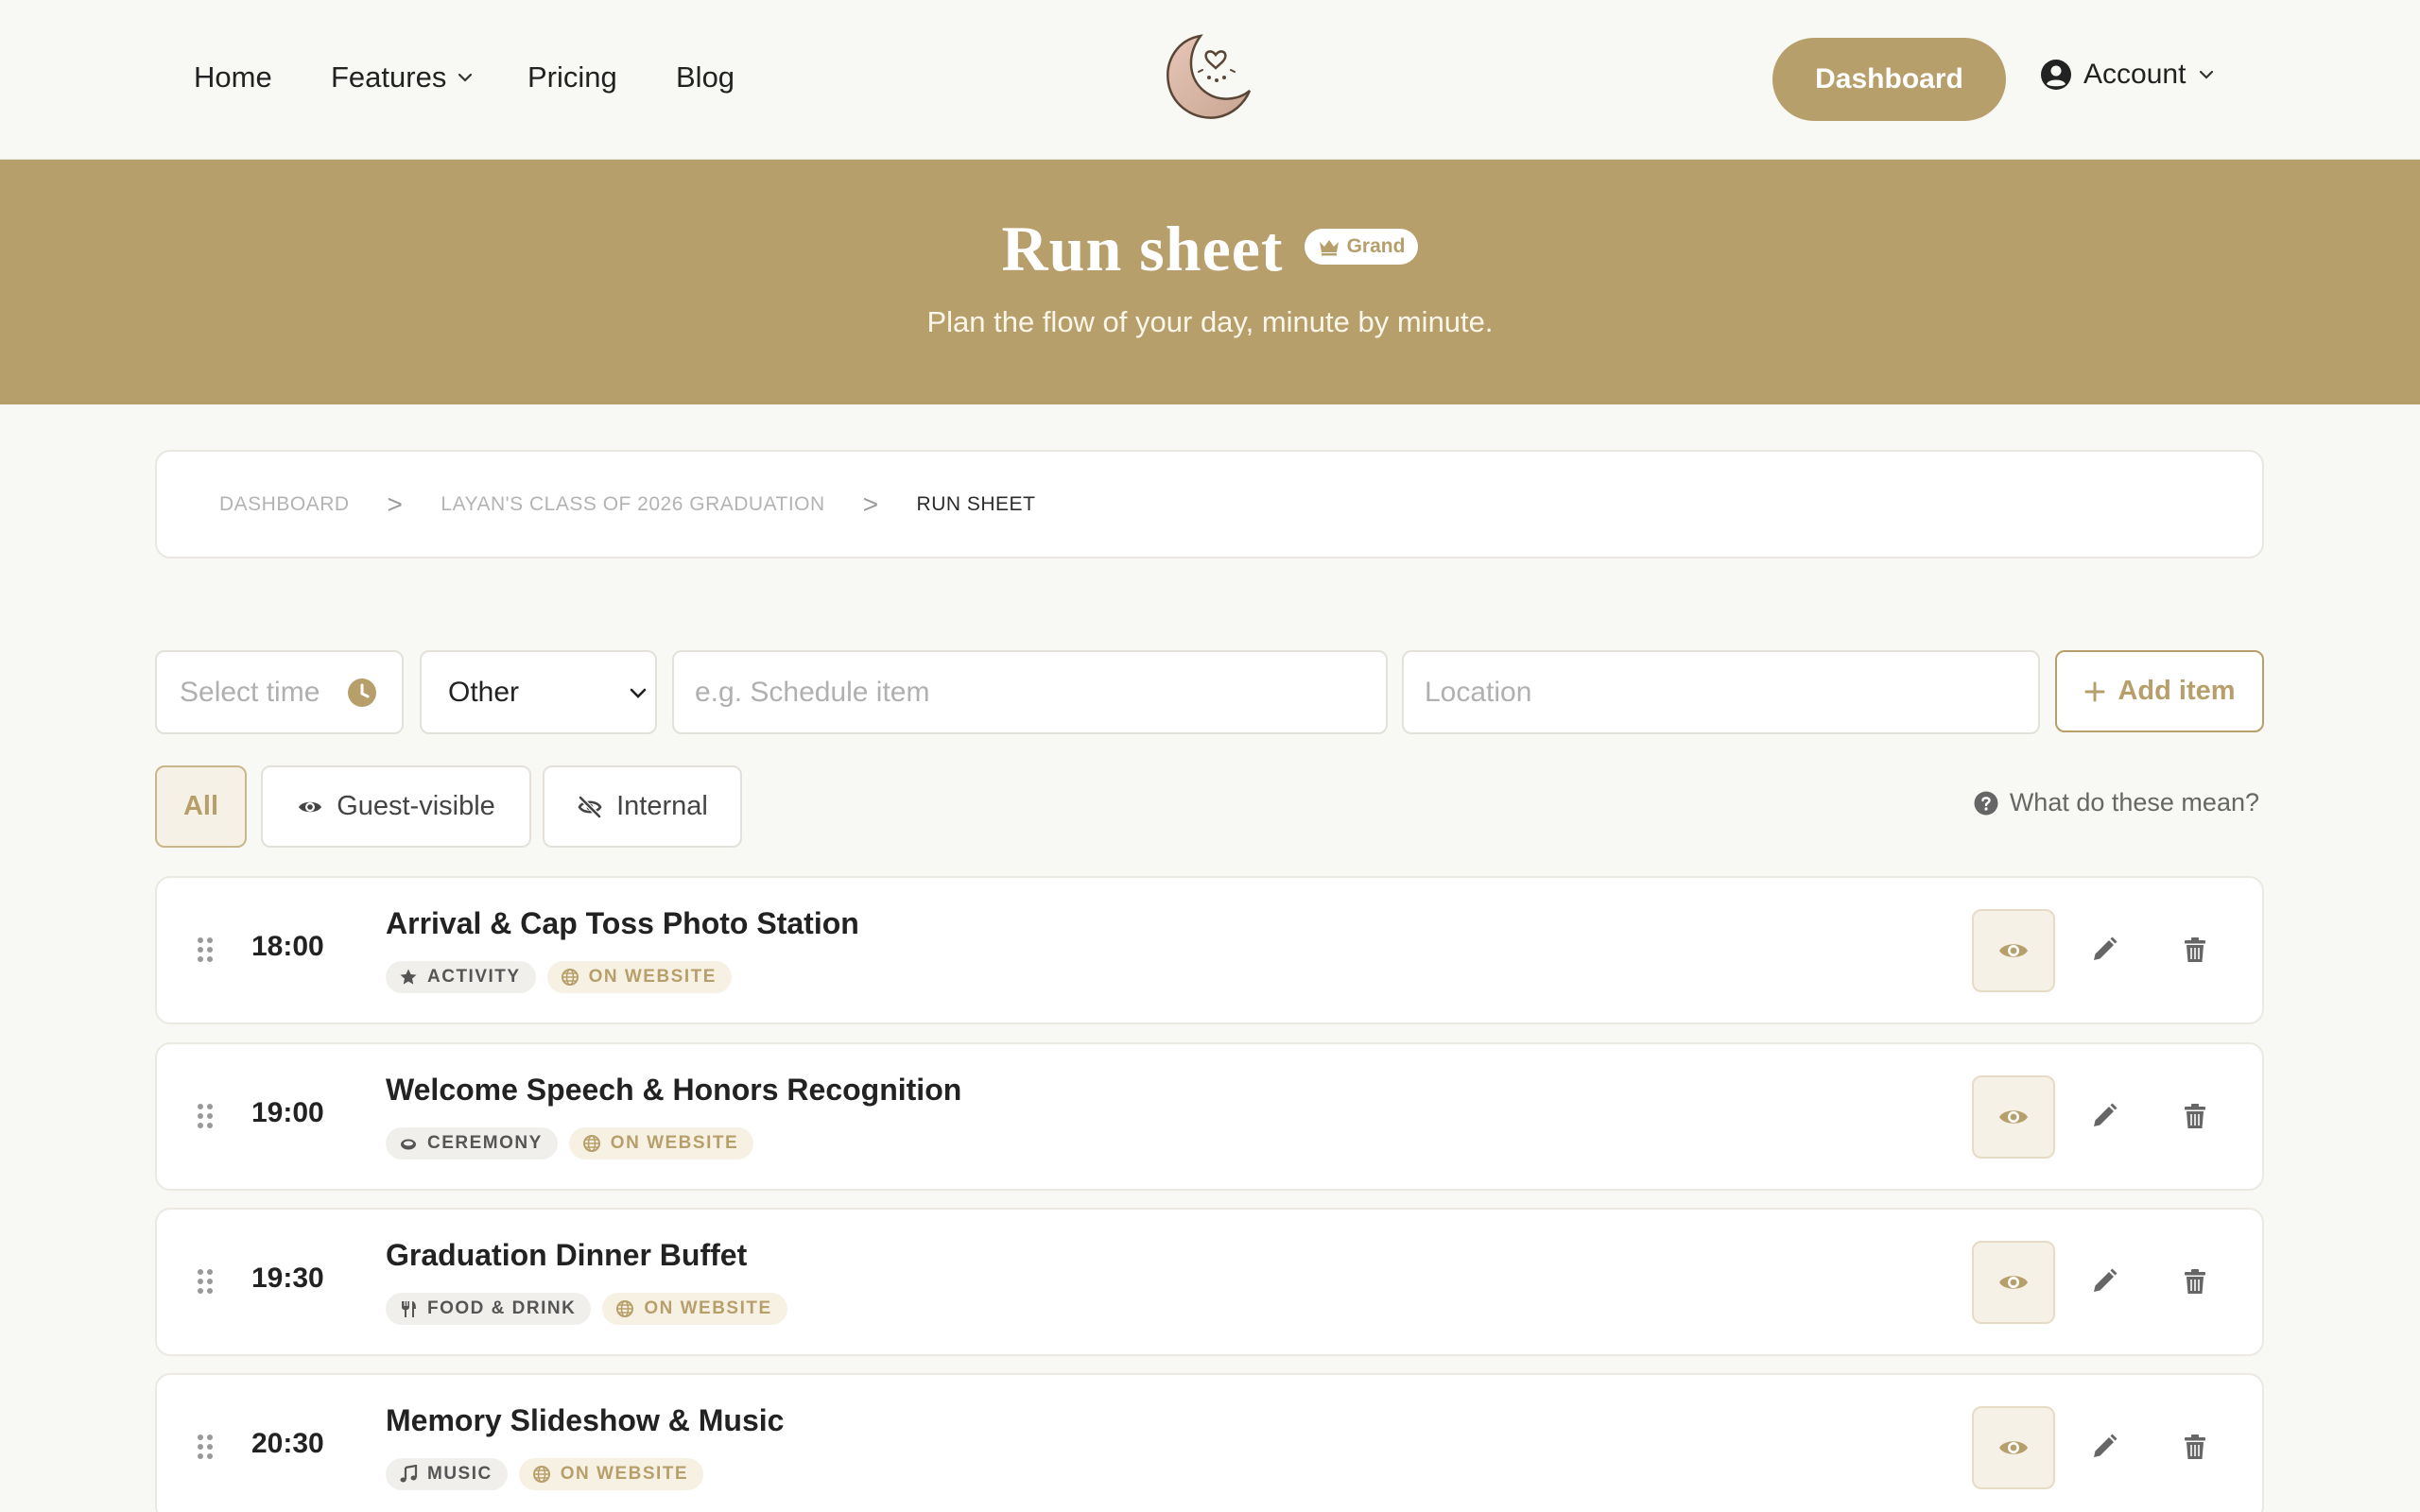  Describe the element at coordinates (474, 977) in the screenshot. I see `category-label: ACTIVITY` at that location.